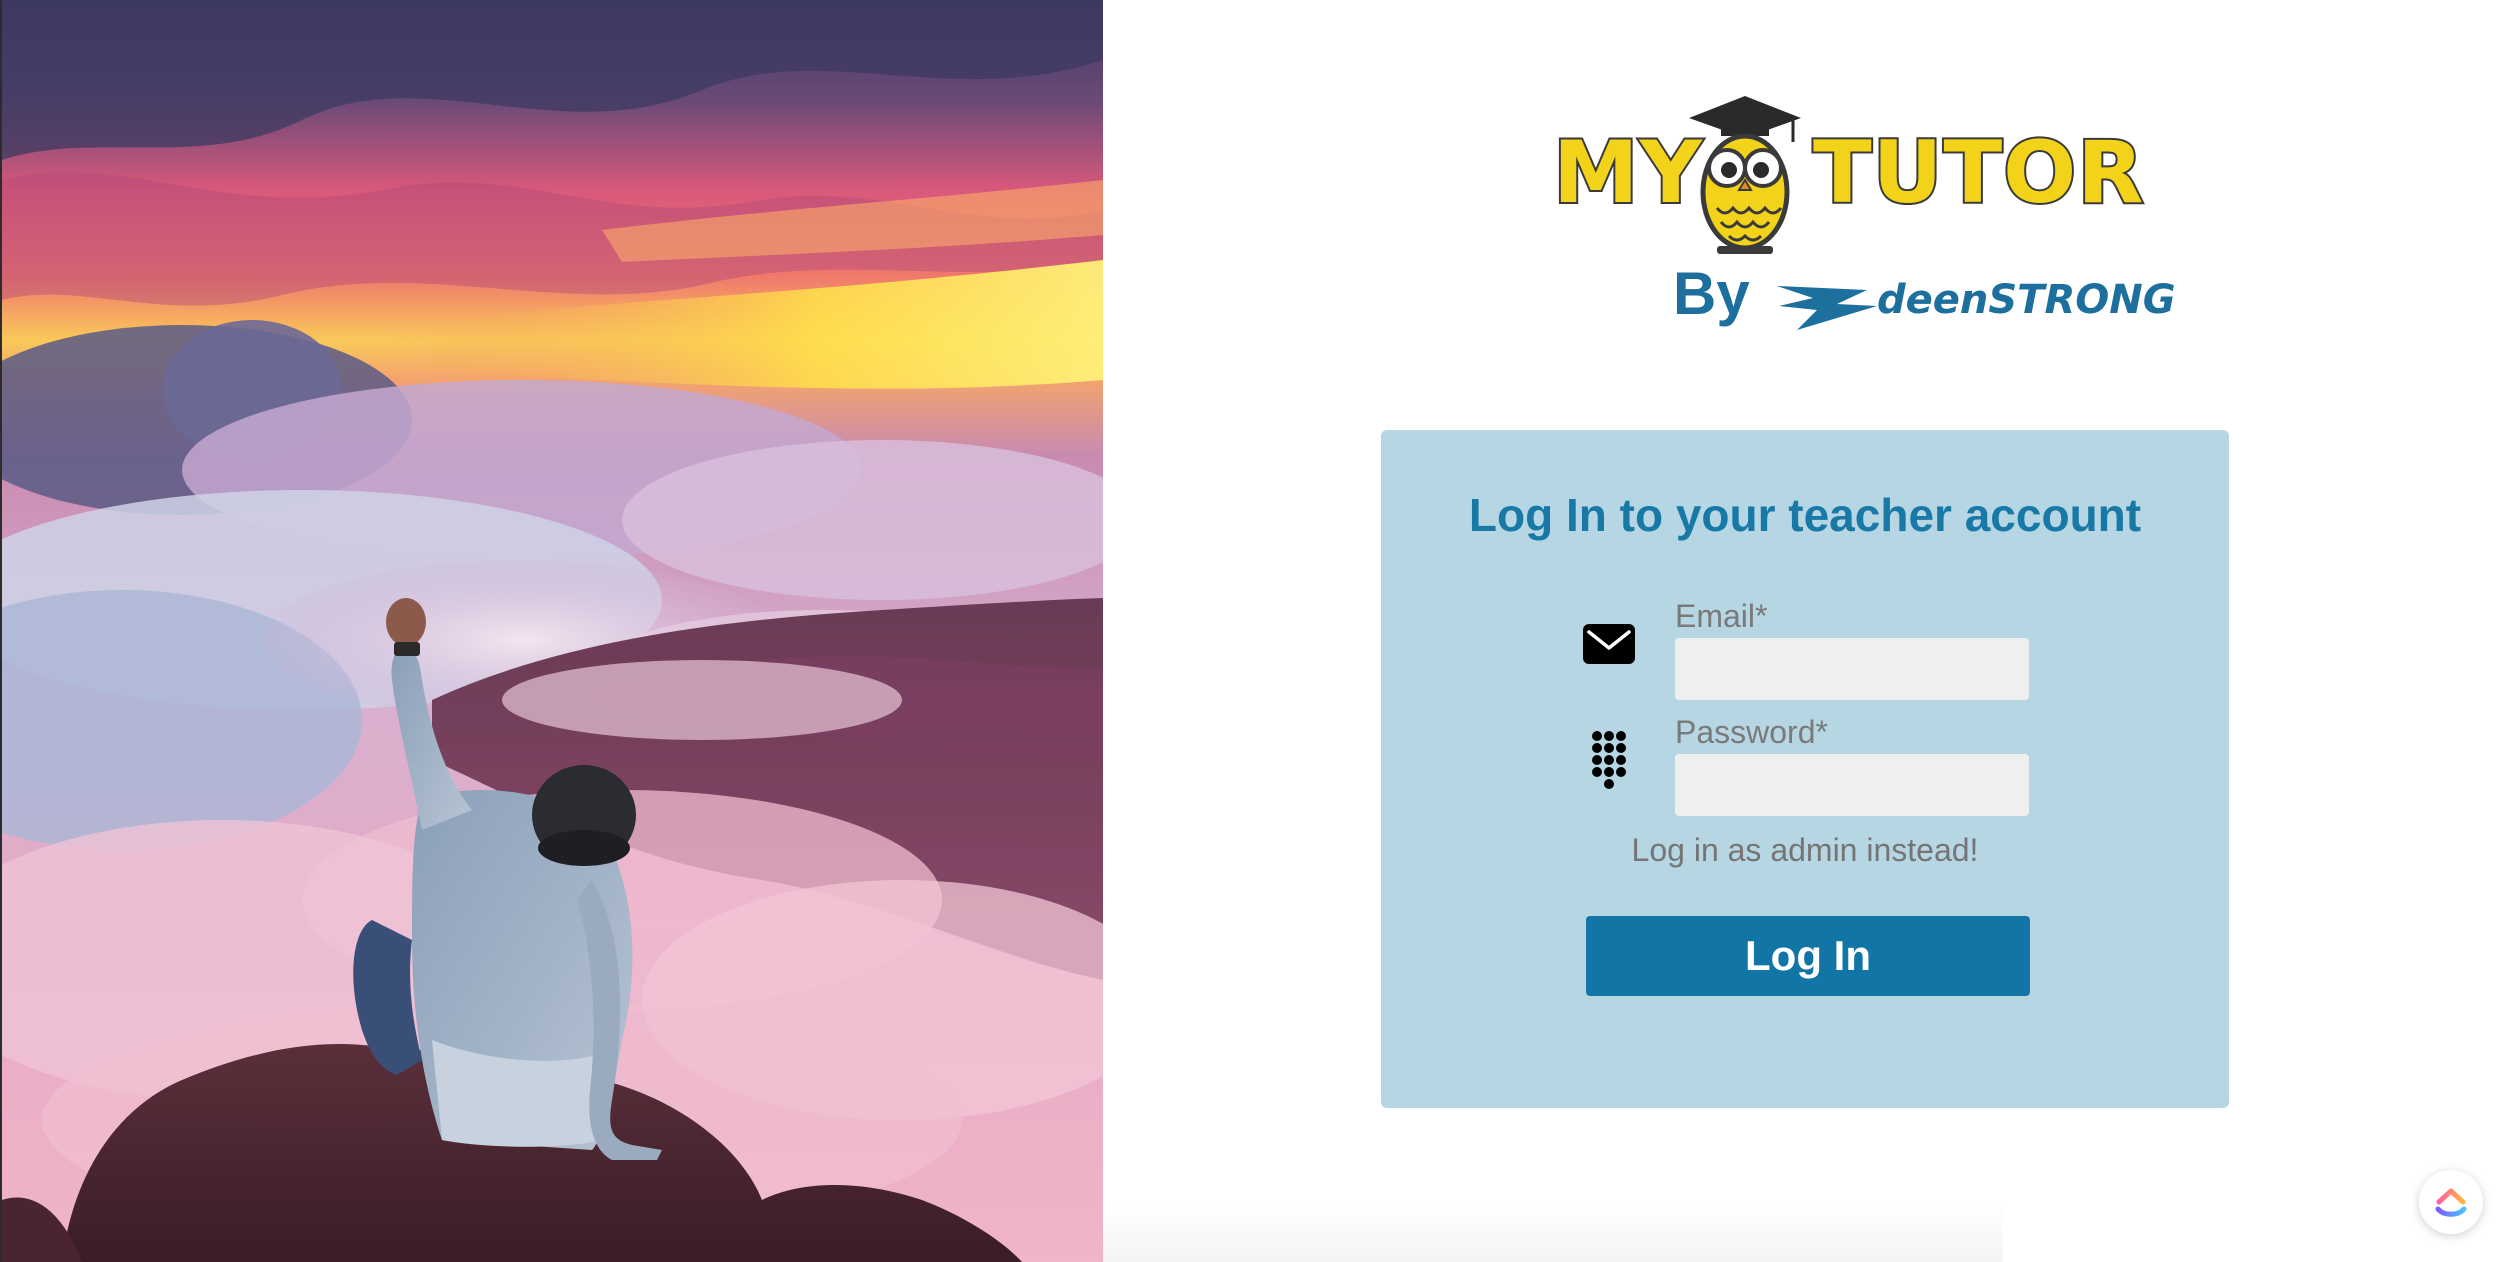  Describe the element at coordinates (1852, 785) in the screenshot. I see `password-field` at that location.